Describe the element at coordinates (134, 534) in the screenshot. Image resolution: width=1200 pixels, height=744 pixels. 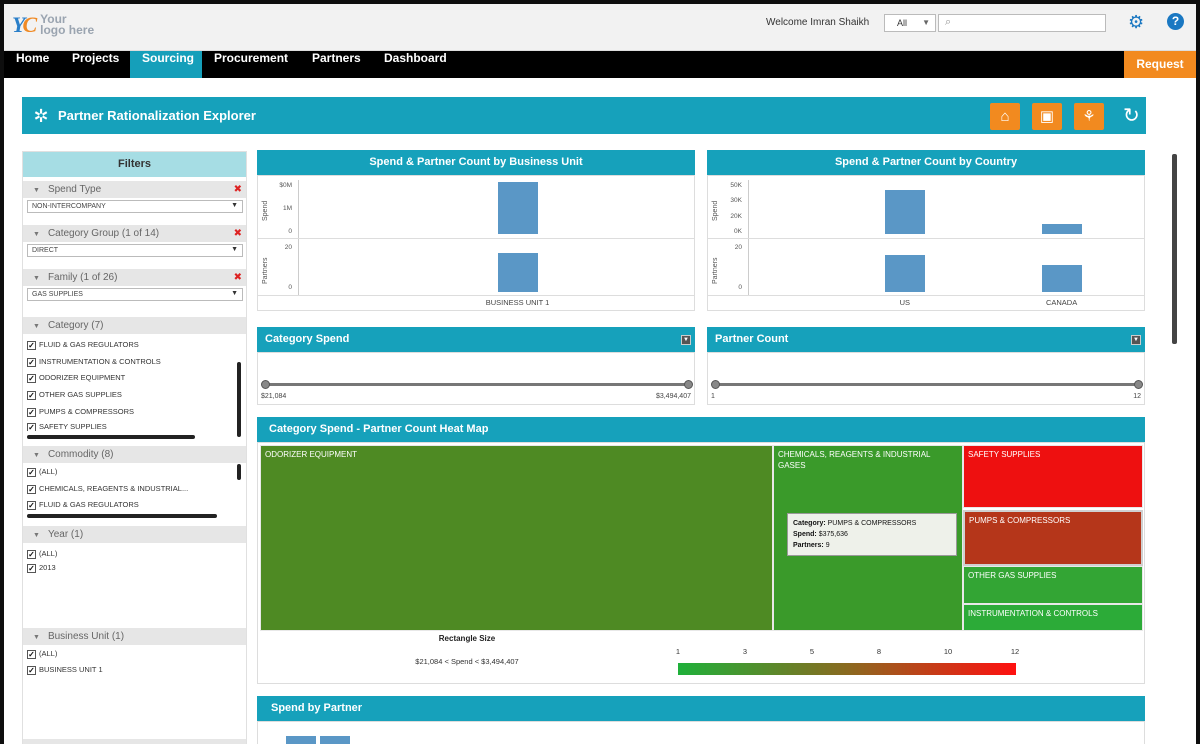
I see `filter-year: ▼ Year (1)` at that location.